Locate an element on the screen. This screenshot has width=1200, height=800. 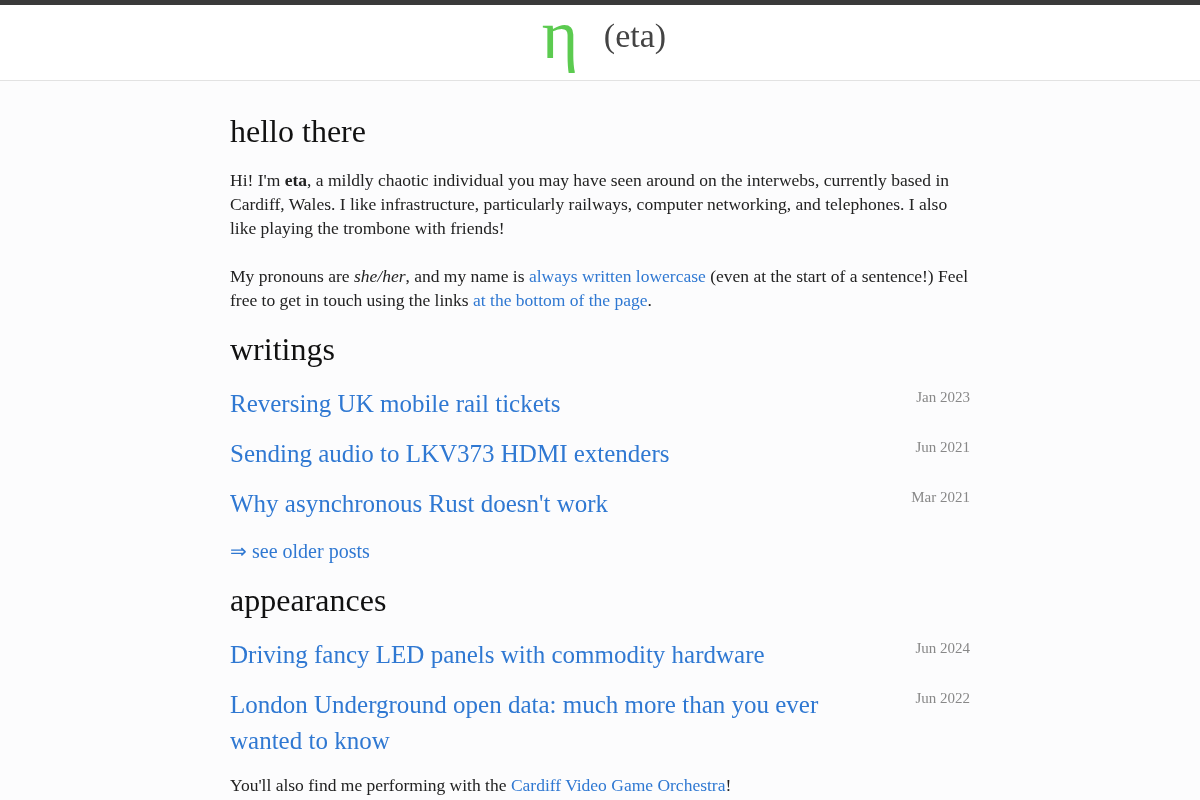
section-heading: writings is located at coordinates (283, 349).